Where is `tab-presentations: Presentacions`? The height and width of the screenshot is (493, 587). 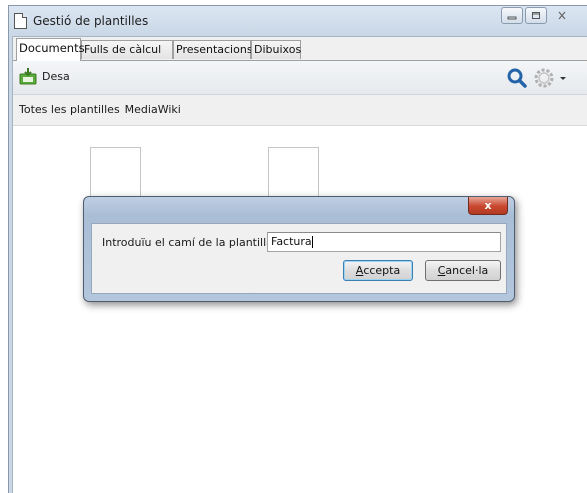
tab-presentations: Presentacions is located at coordinates (213, 49).